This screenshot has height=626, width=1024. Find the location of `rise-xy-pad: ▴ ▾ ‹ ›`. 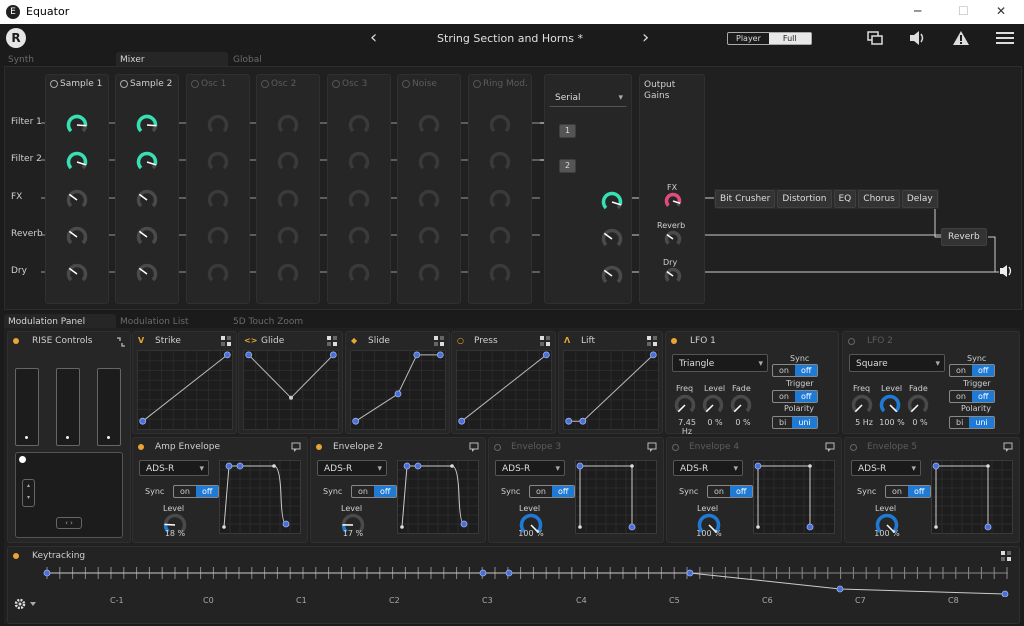

rise-xy-pad: ▴ ▾ ‹ › is located at coordinates (69, 495).